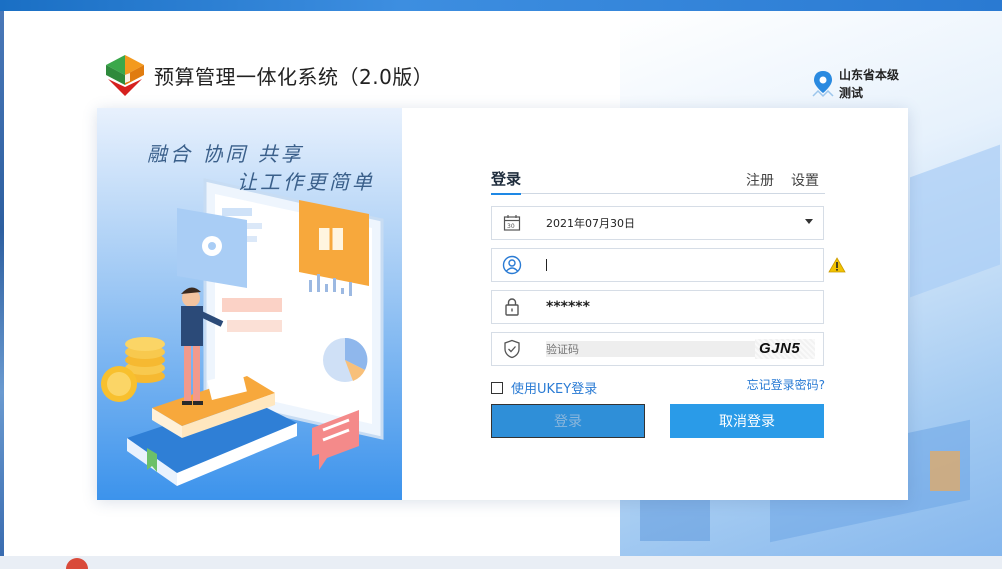 Image resolution: width=1002 pixels, height=569 pixels. What do you see at coordinates (568, 421) in the screenshot?
I see `login-button: 登录` at bounding box center [568, 421].